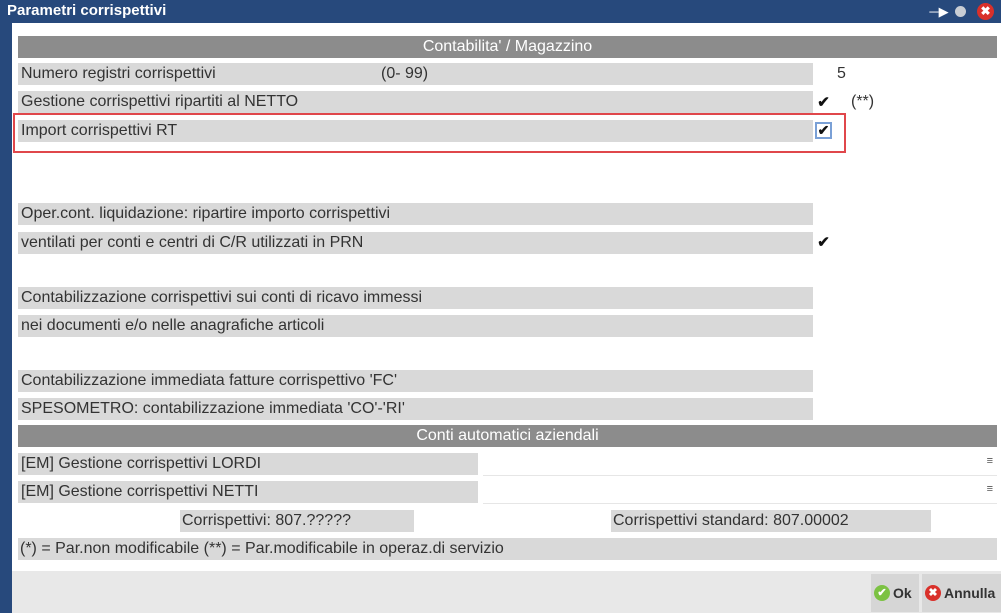  Describe the element at coordinates (823, 242) in the screenshot. I see `oper-cont-checkbox: ✔` at that location.